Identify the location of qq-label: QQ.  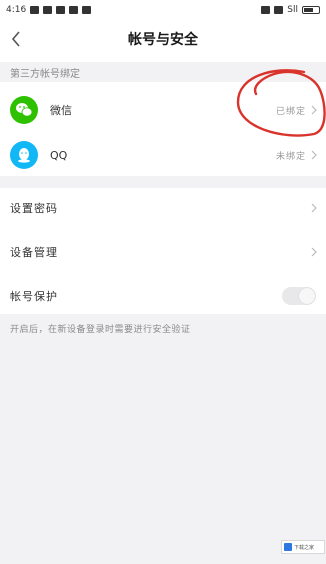
(59, 155).